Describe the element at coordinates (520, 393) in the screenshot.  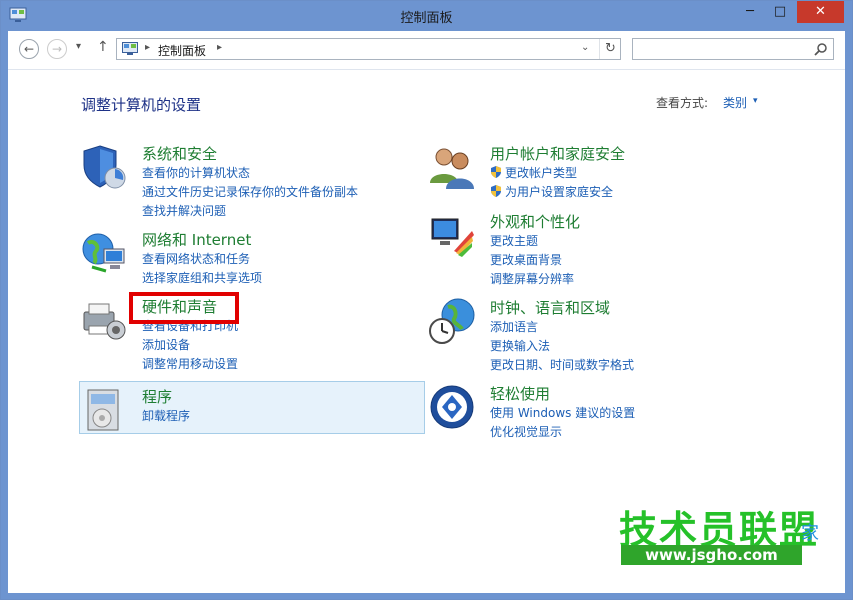
I see `category-title: 轻松使用` at that location.